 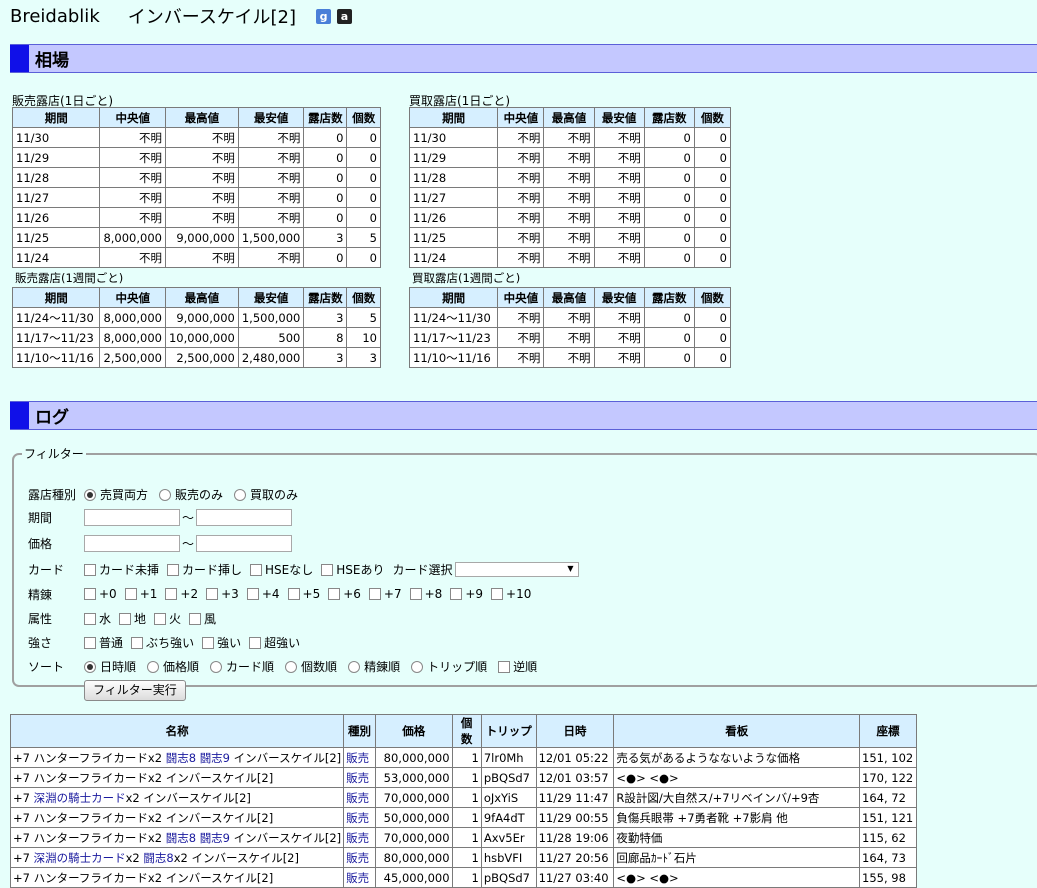 I want to click on period-from-input, so click(x=132, y=517).